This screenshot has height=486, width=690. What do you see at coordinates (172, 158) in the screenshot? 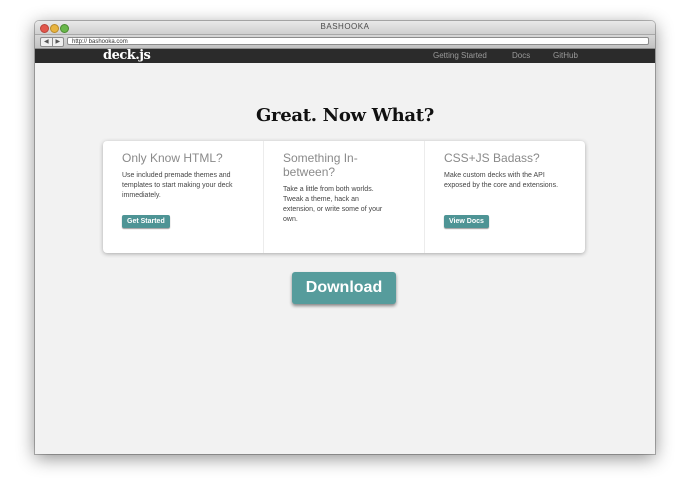
I see `card-title: Only Know HTML?` at bounding box center [172, 158].